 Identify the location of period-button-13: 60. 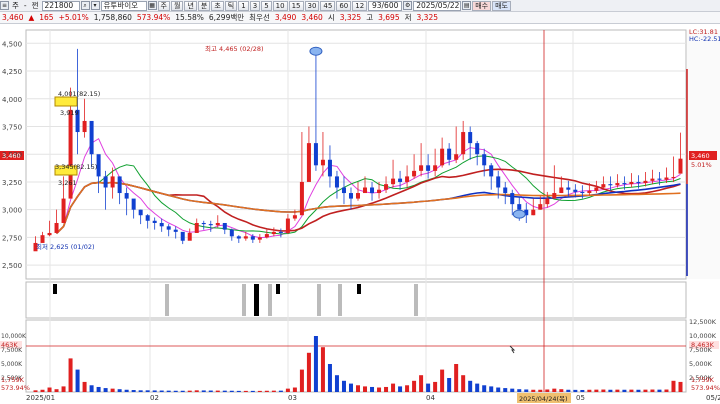
(344, 5).